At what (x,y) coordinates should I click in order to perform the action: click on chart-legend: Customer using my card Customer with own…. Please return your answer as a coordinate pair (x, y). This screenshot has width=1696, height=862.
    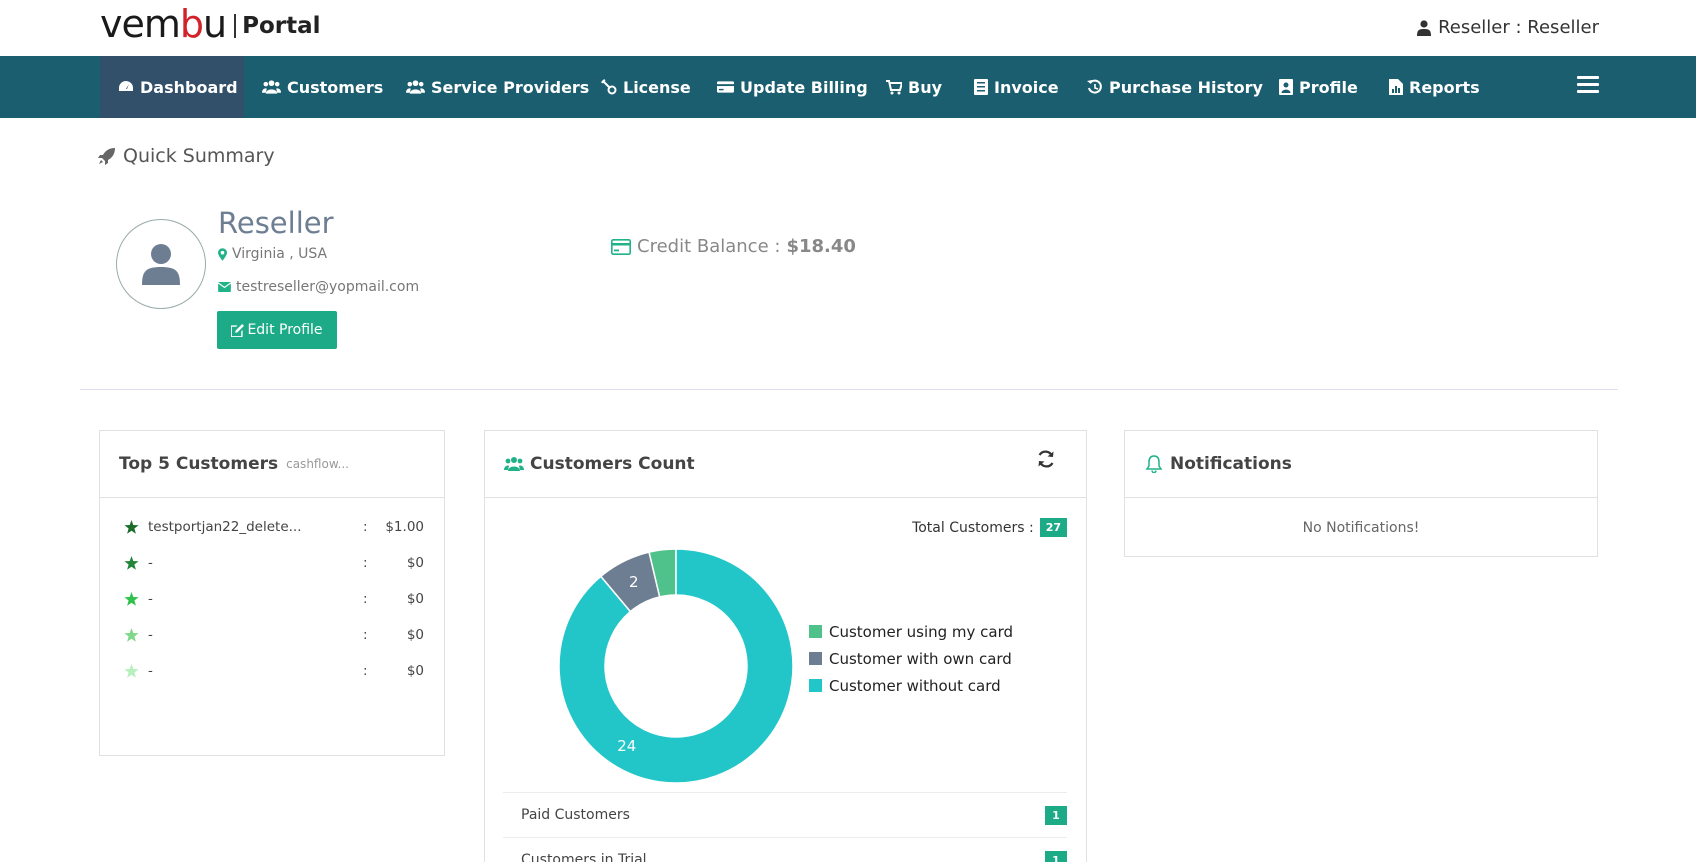
    Looking at the image, I should click on (911, 658).